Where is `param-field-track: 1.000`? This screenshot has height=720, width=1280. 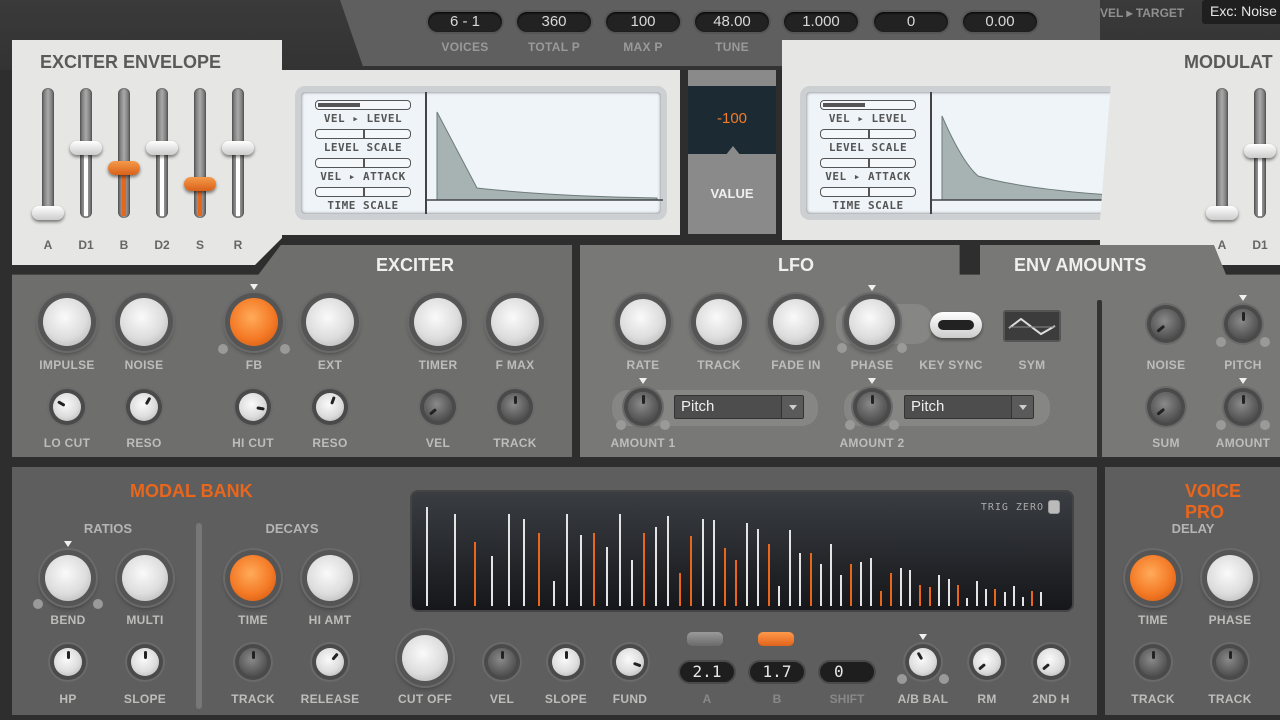
param-field-track: 1.000 is located at coordinates (821, 22).